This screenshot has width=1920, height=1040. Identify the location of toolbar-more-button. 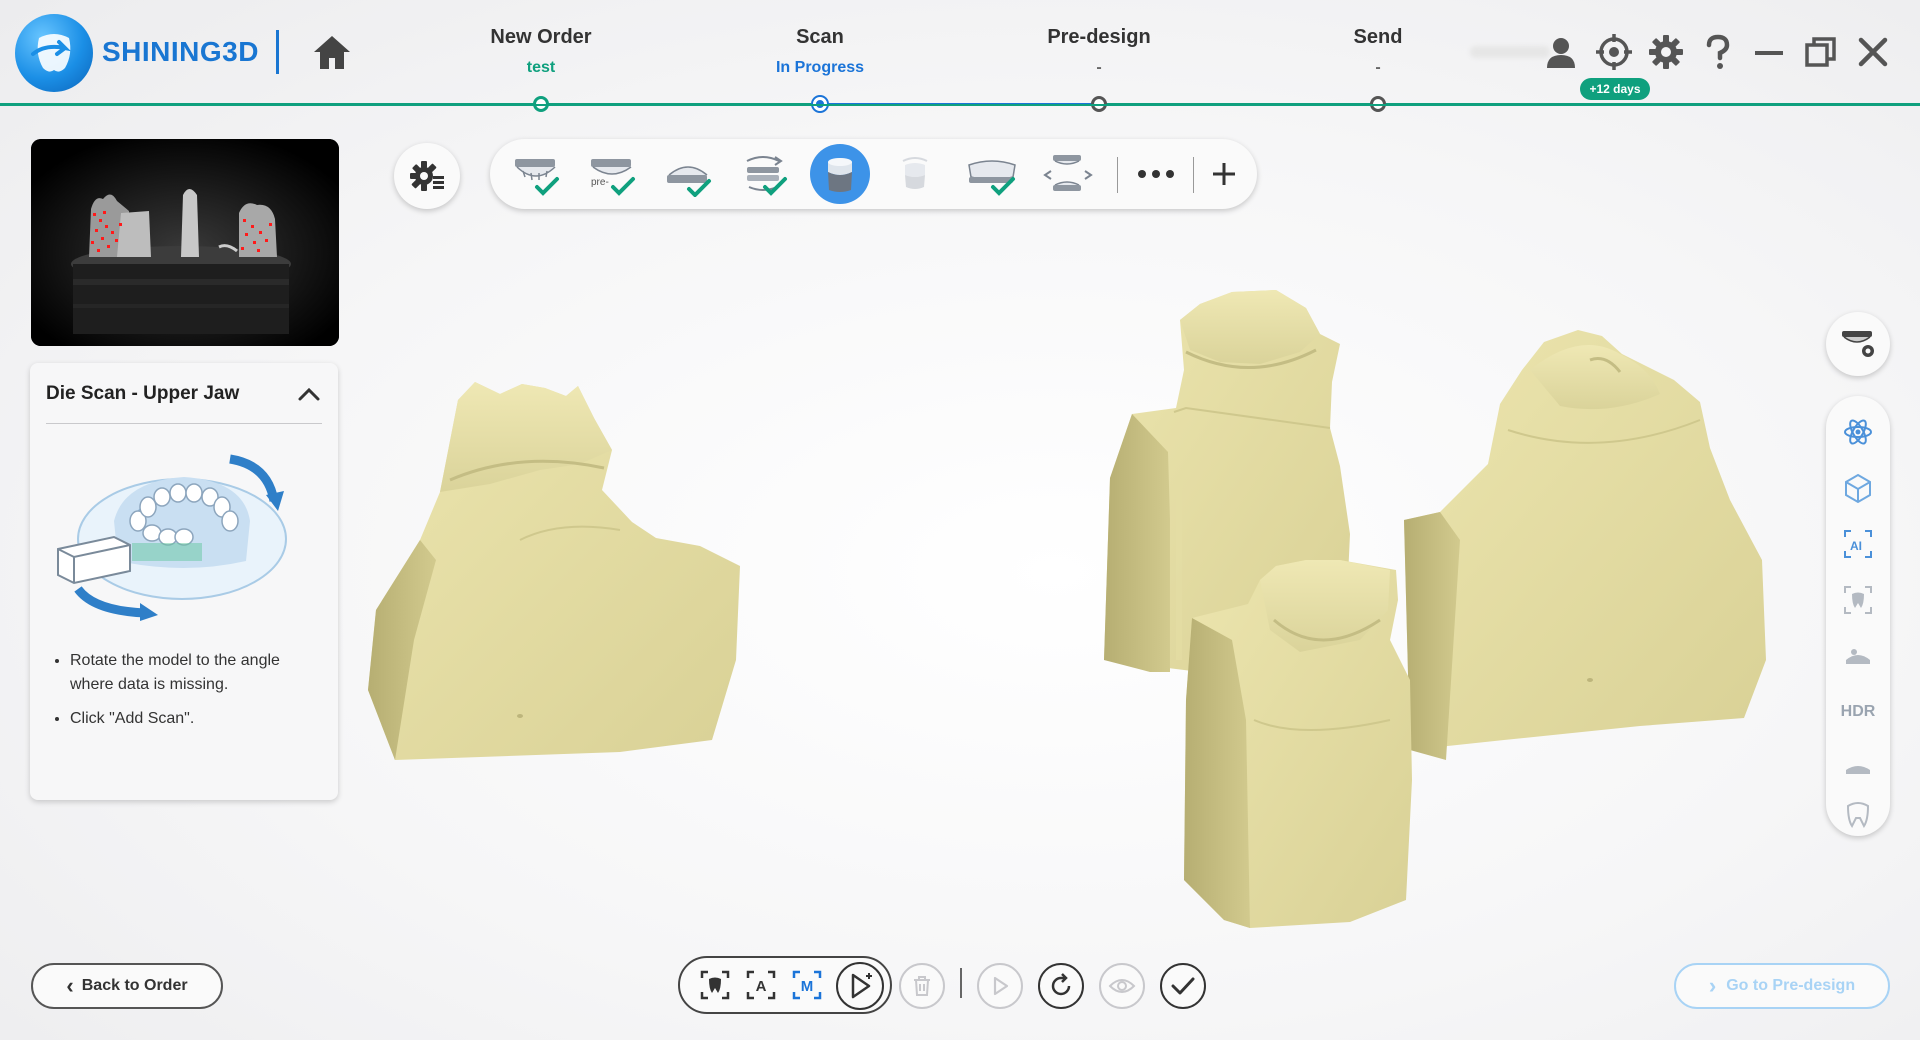
(1156, 174).